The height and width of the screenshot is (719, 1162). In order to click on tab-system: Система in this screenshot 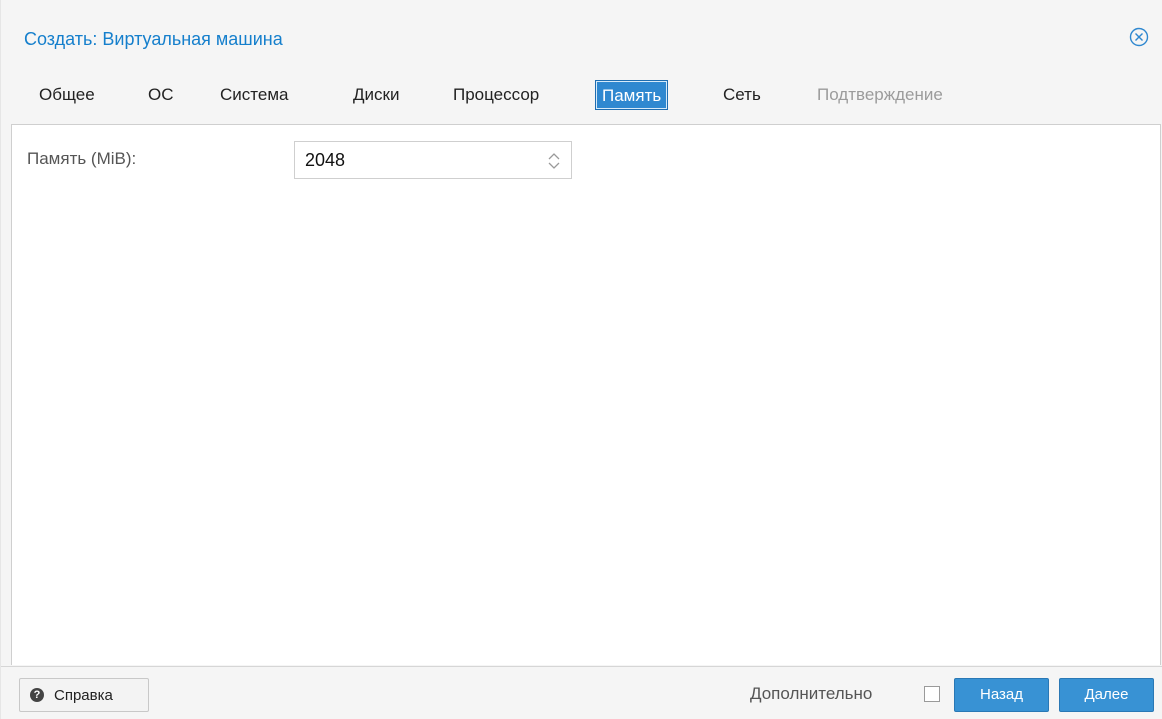, I will do `click(254, 95)`.